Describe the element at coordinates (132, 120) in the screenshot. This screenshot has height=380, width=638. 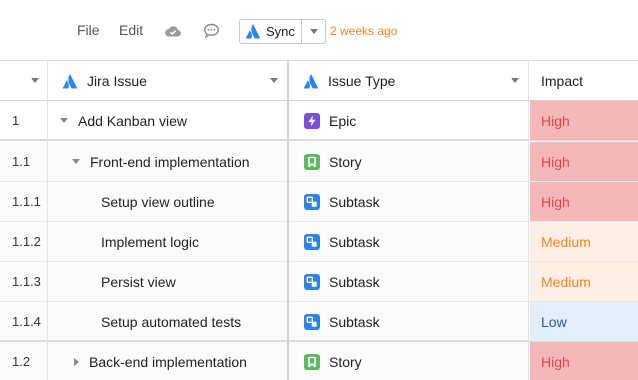
I see `issue-summary: Add Kanban view` at that location.